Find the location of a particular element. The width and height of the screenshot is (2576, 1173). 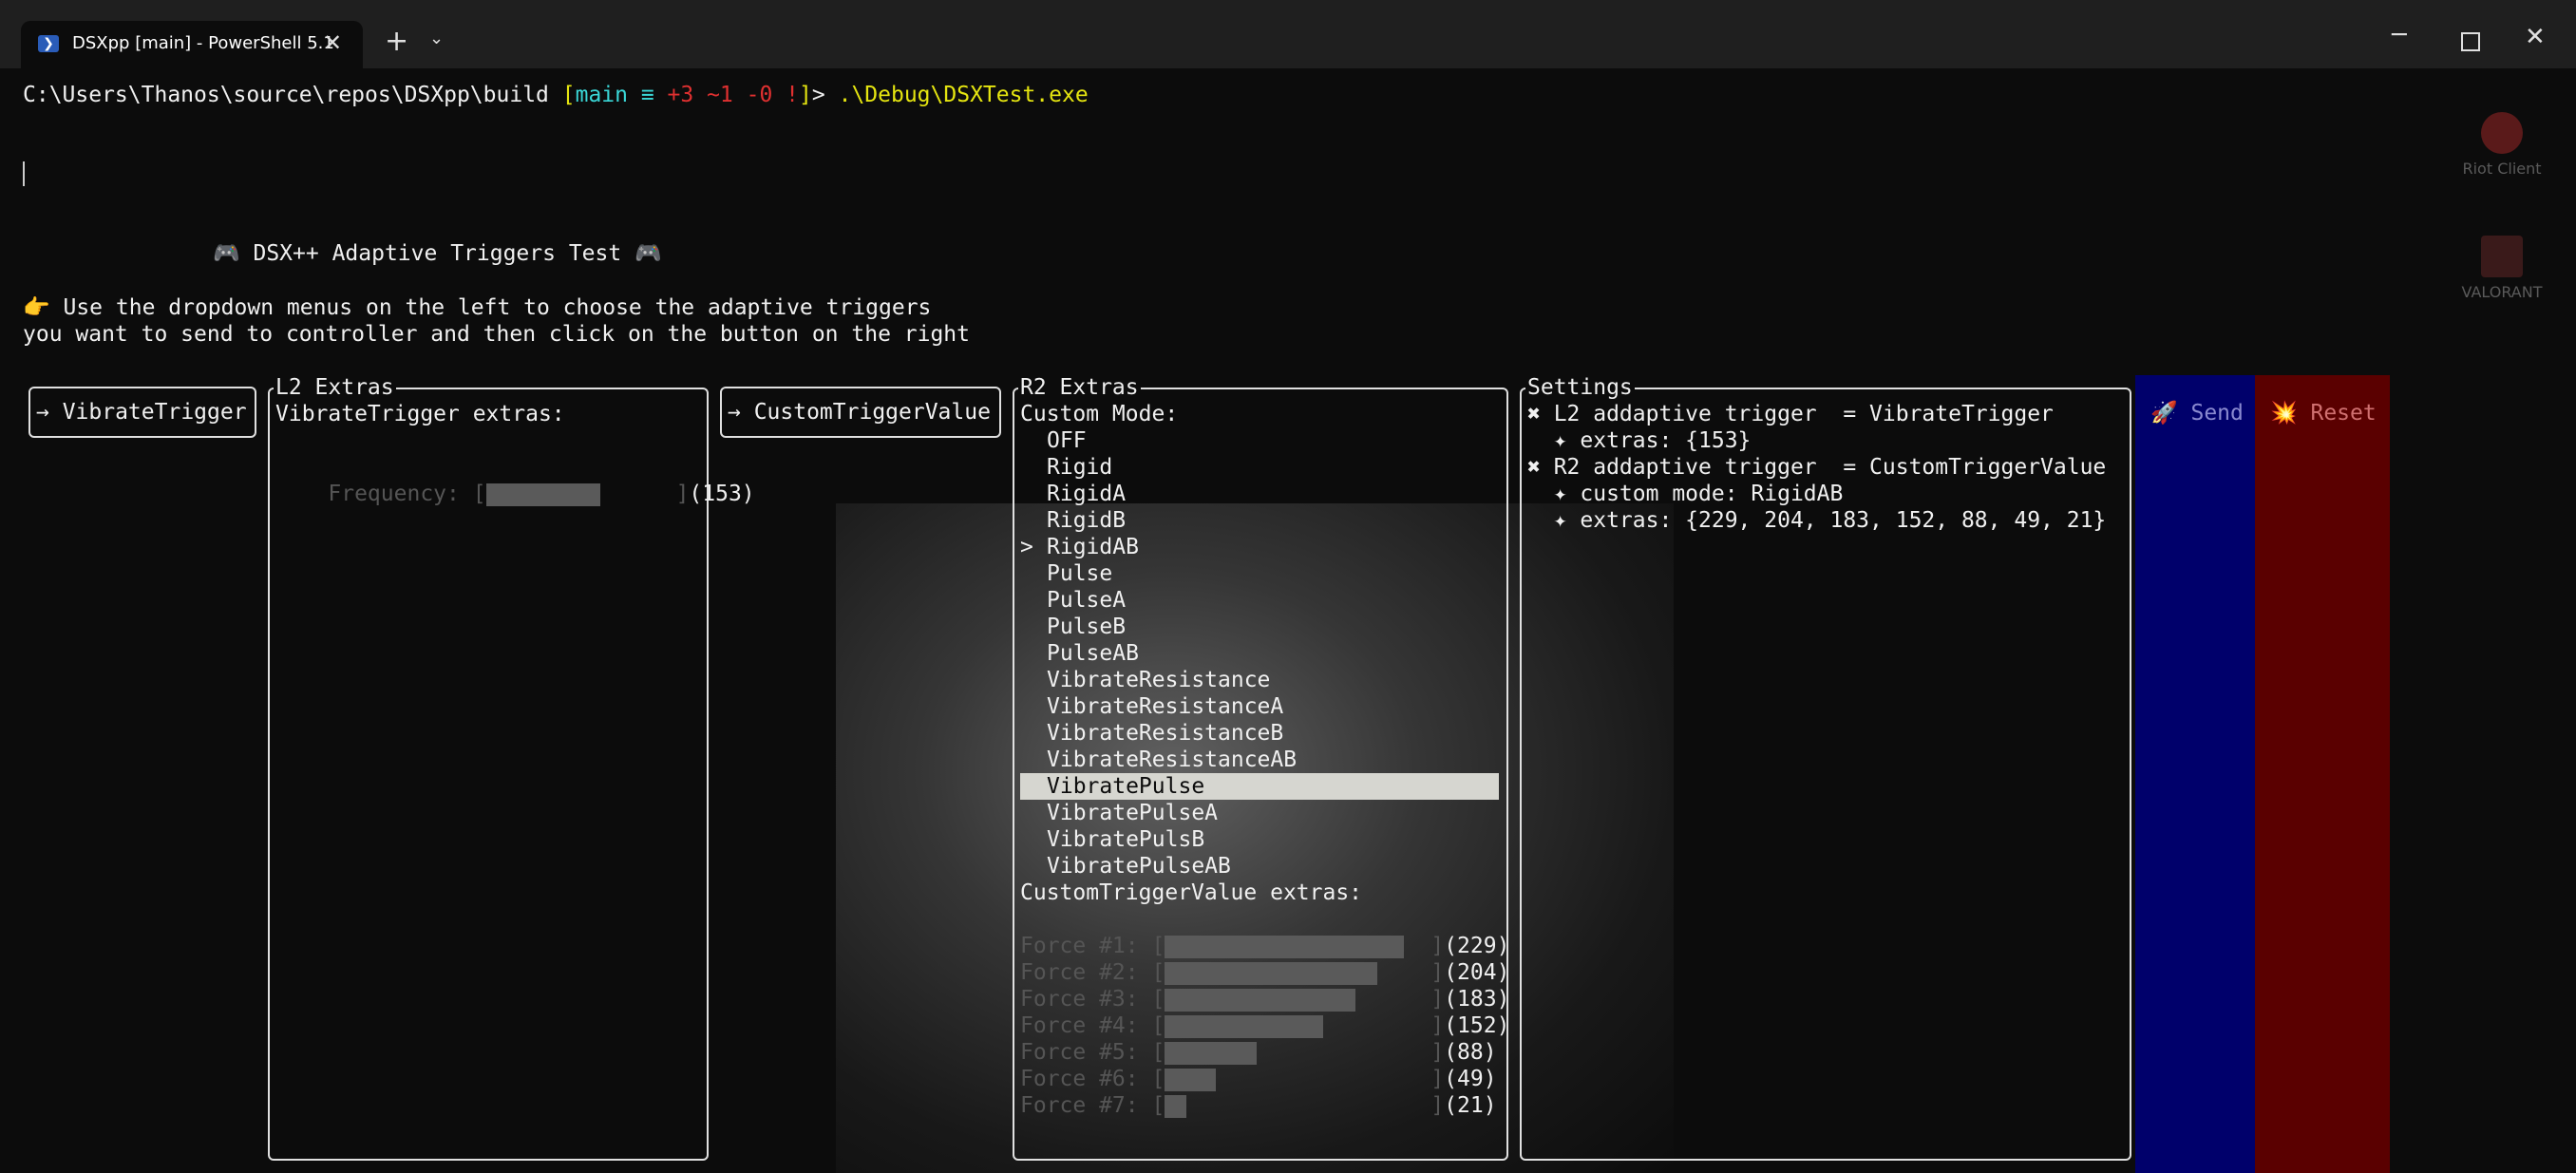

l2-extras-title: L2 Extras is located at coordinates (335, 387).